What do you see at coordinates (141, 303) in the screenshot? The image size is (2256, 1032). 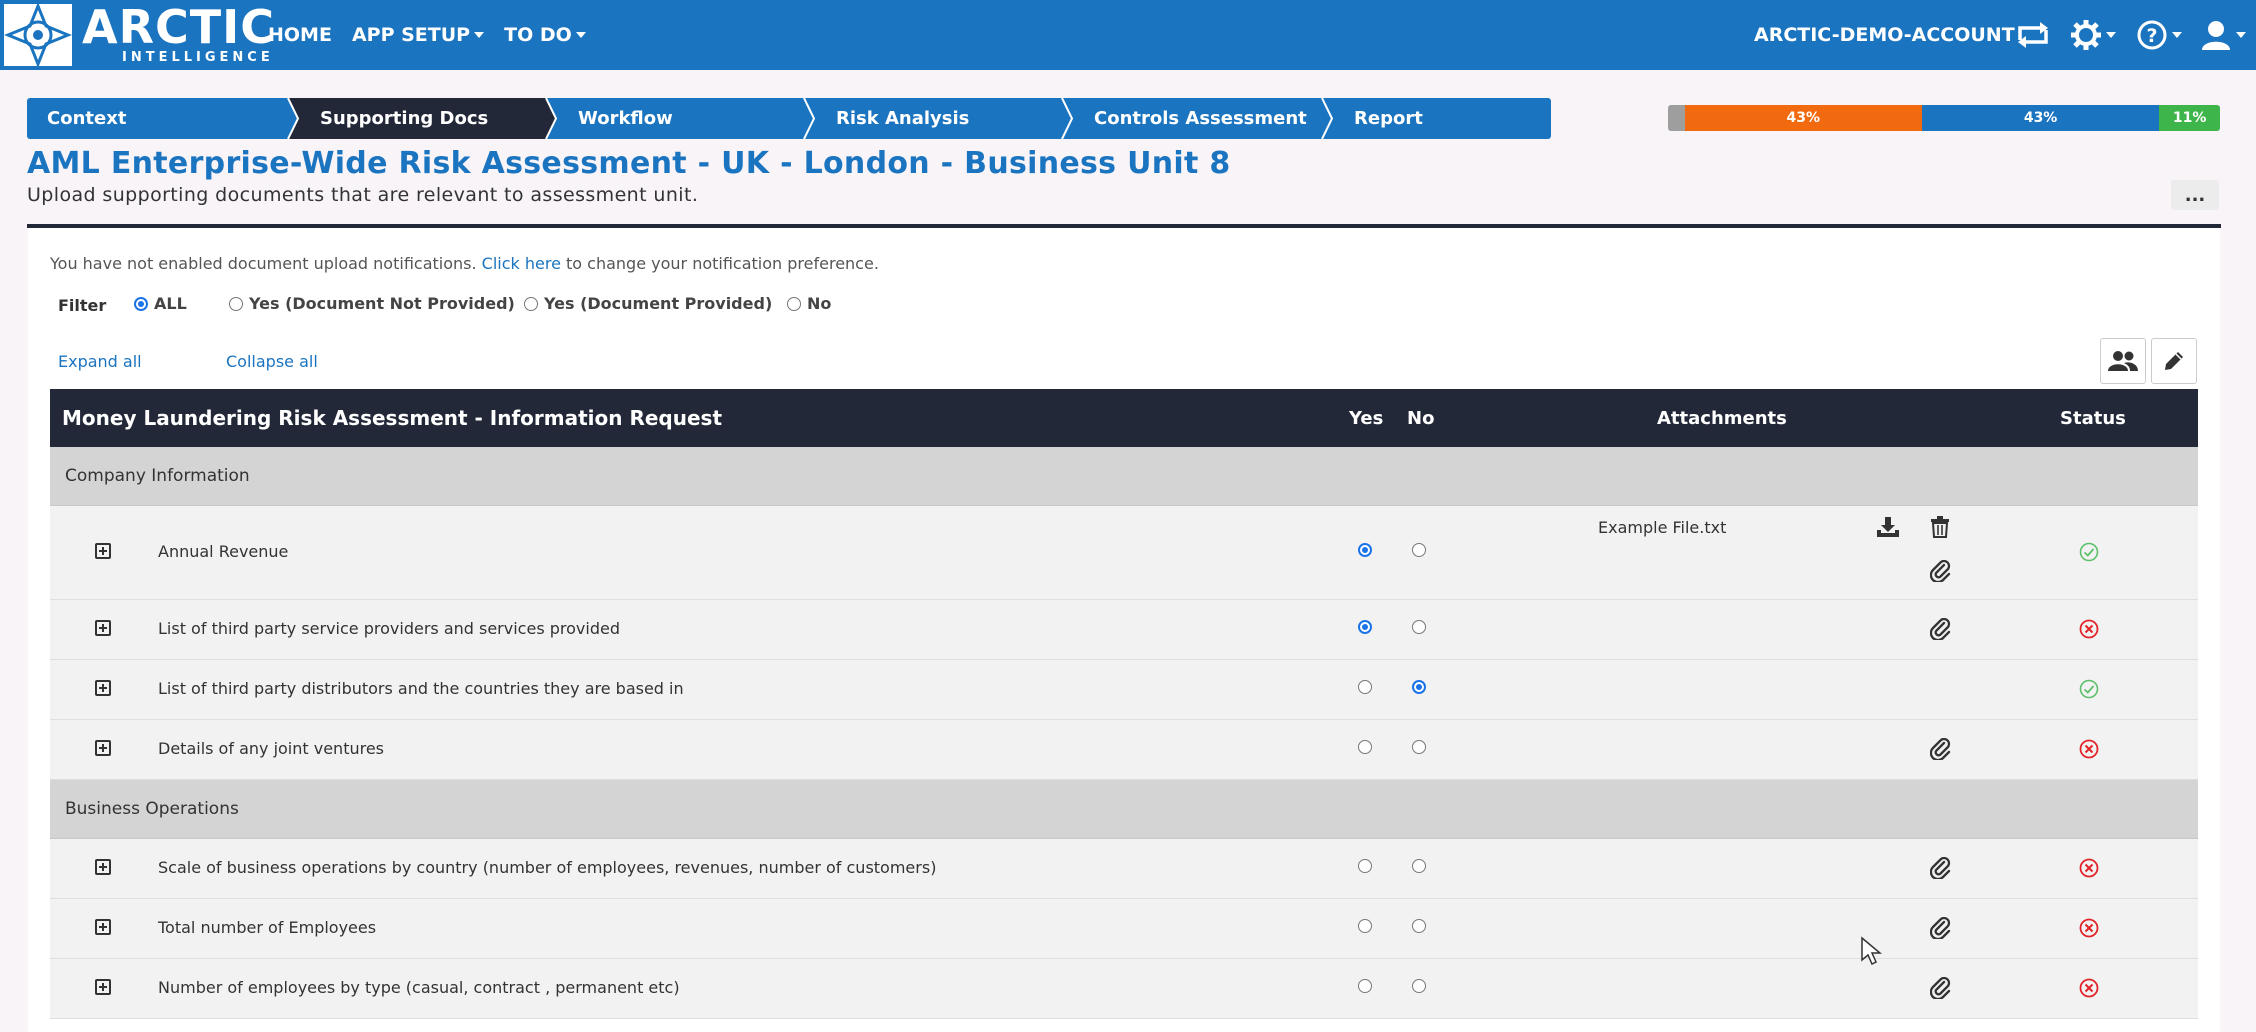 I see `filter-radio-all` at bounding box center [141, 303].